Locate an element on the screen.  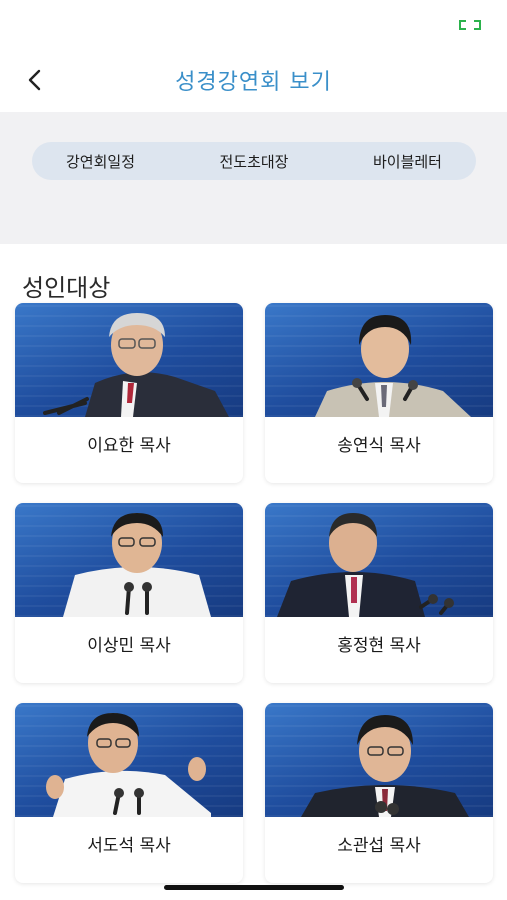
page-title: 성경강연회 보기 is located at coordinates (253, 82).